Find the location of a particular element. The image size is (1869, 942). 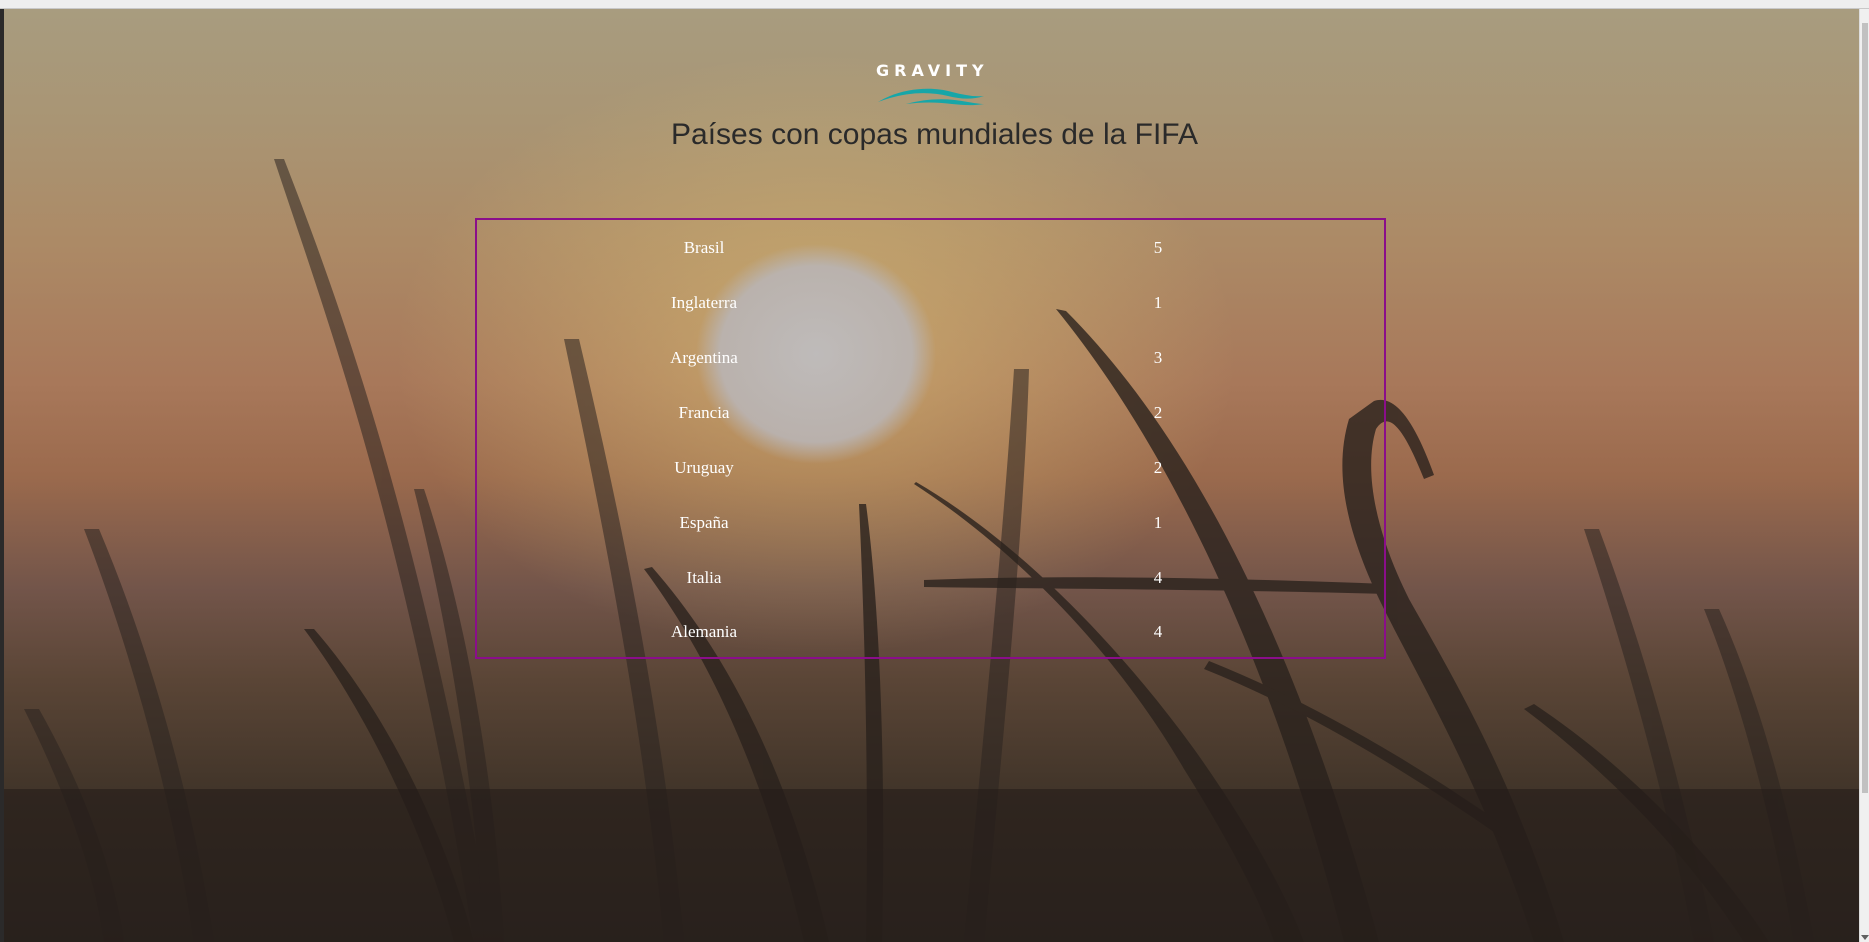

country-cell: Argentina is located at coordinates (704, 357).